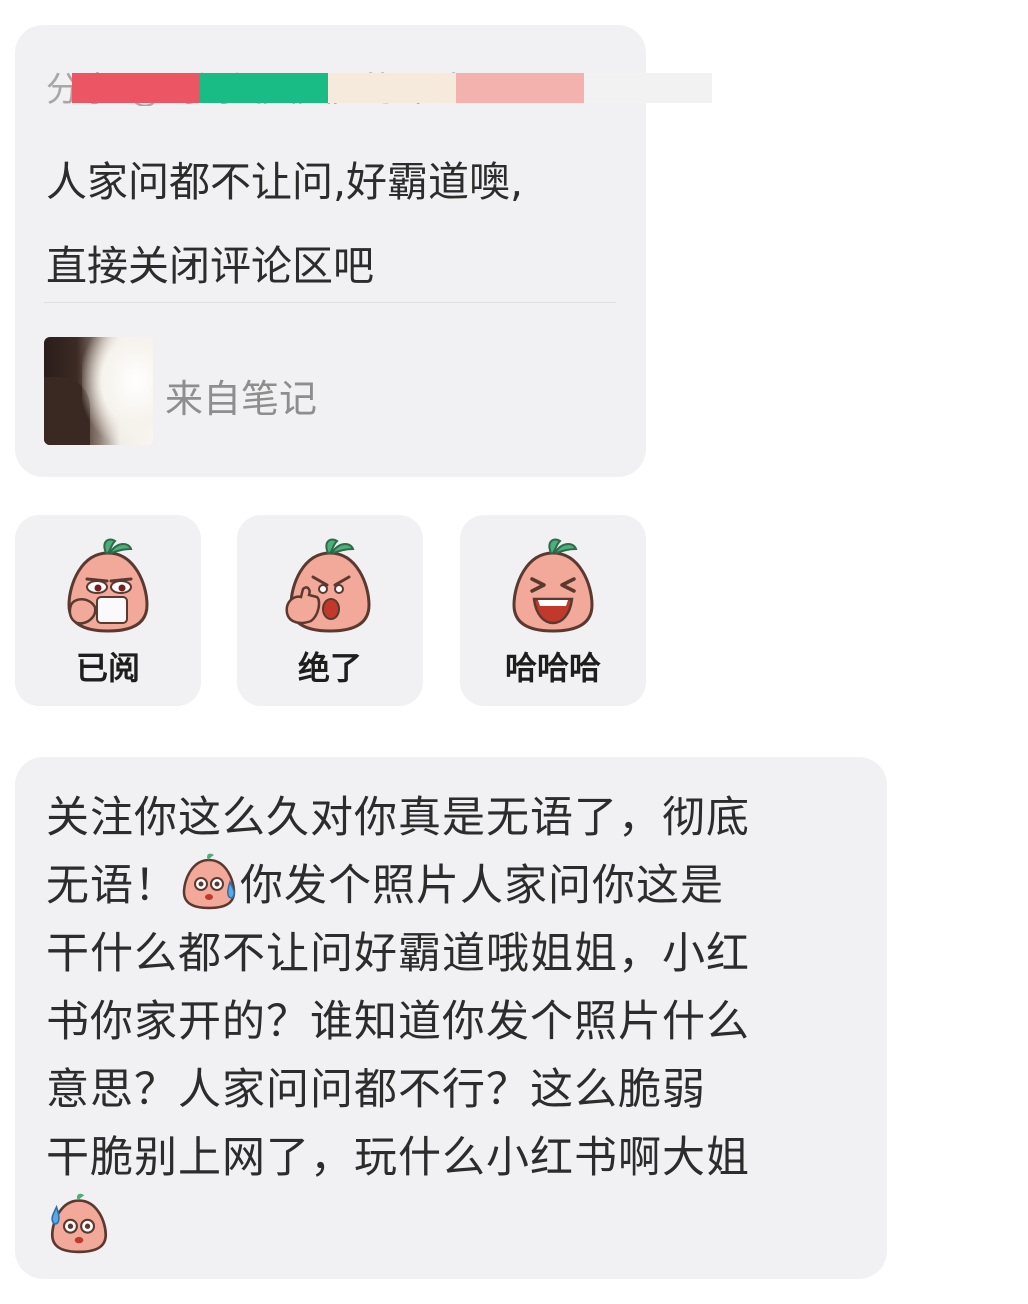  What do you see at coordinates (392, 88) in the screenshot?
I see `redaction-bar` at bounding box center [392, 88].